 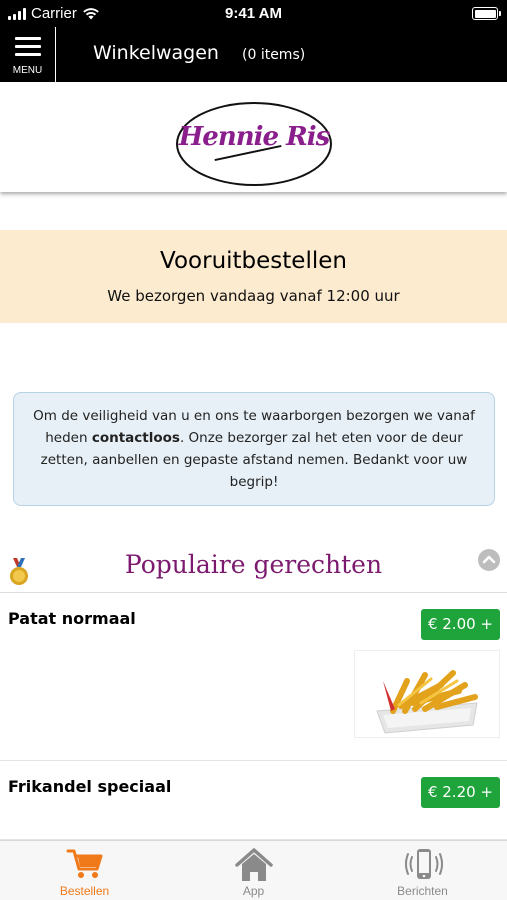 What do you see at coordinates (460, 792) in the screenshot?
I see `add-to-cart-button: € 2.20 +` at bounding box center [460, 792].